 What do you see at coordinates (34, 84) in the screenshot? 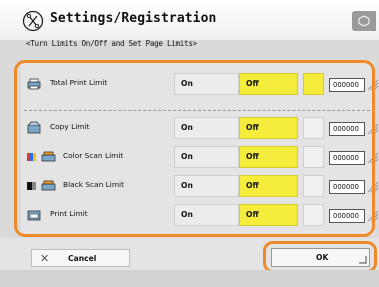
I see `printer-total-icon` at bounding box center [34, 84].